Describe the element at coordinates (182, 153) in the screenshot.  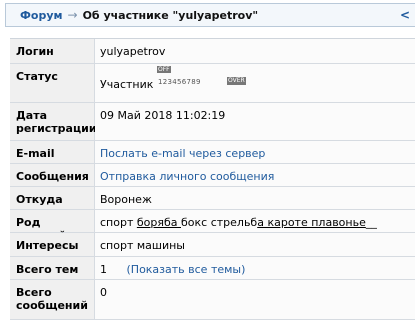
I see `email-send-link: Послать e-mail через сервер` at that location.